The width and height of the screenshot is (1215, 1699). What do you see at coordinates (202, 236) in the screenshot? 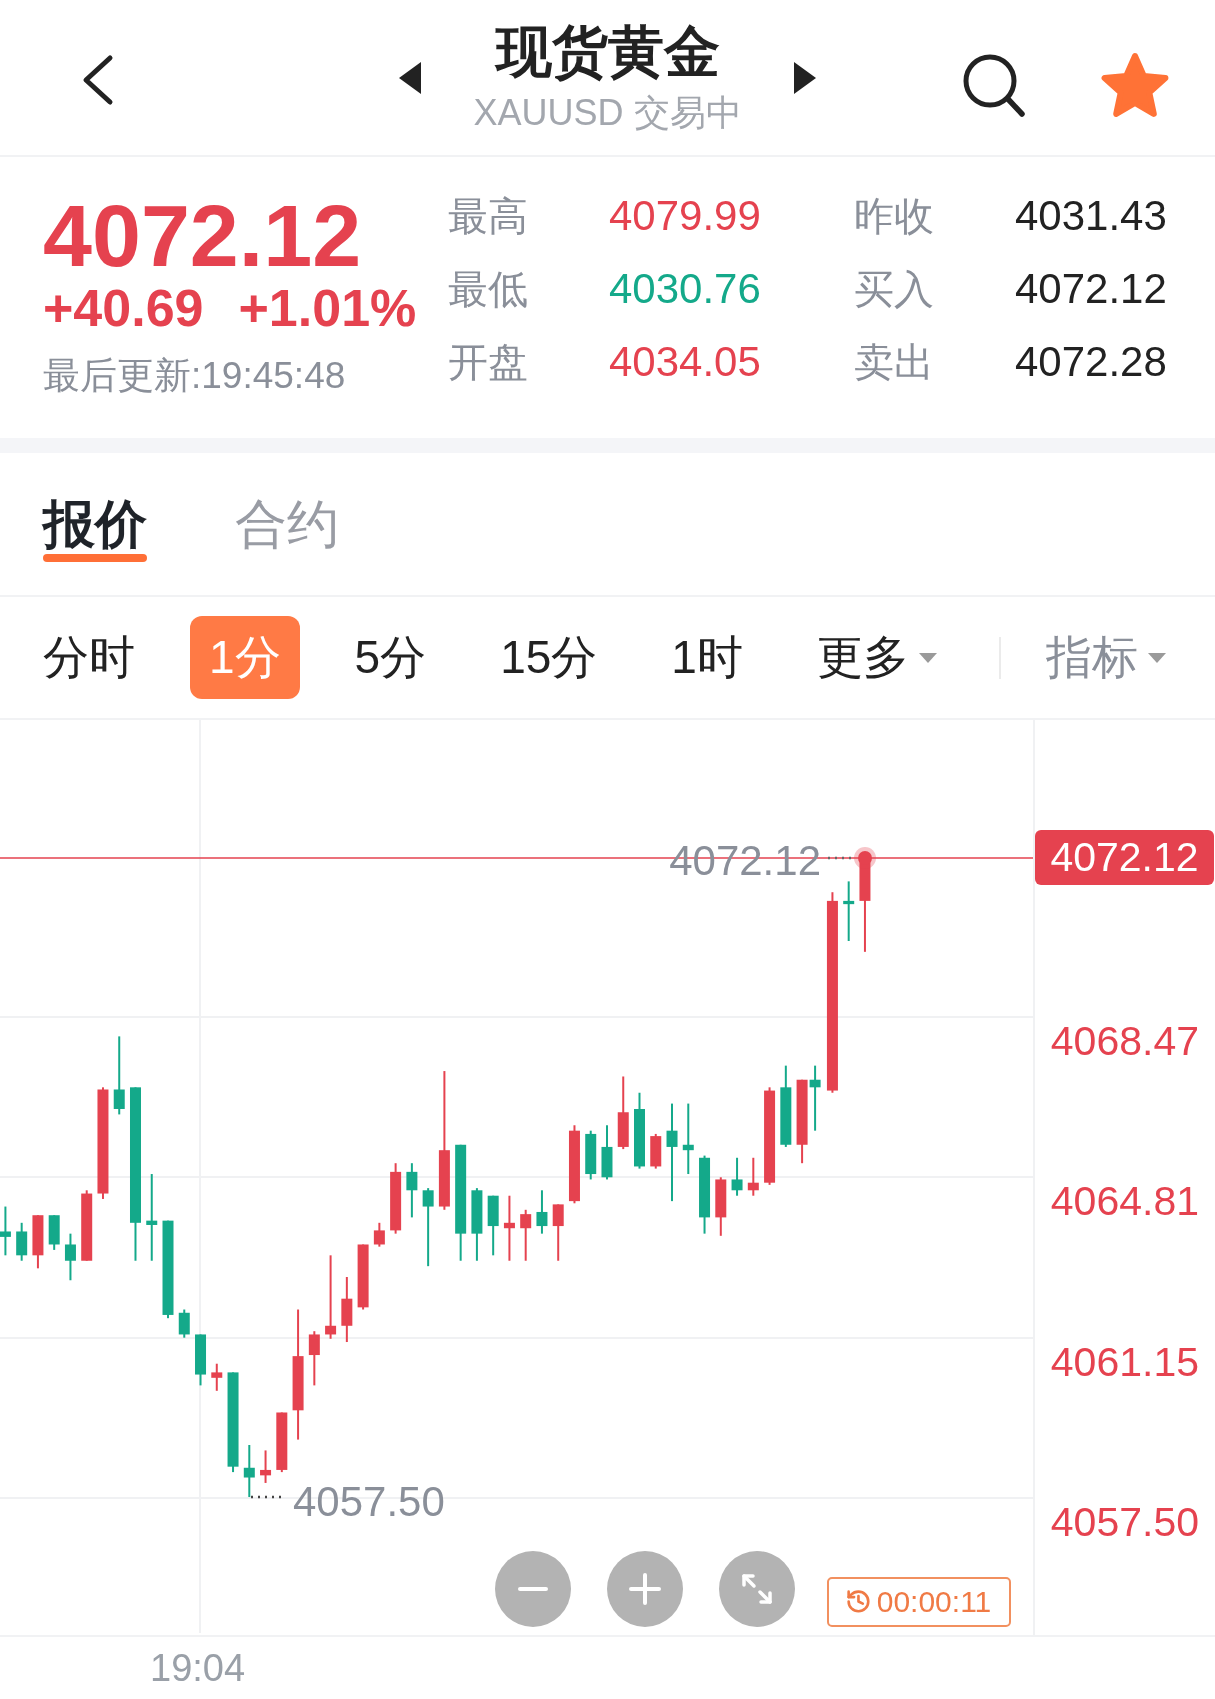
I see `last-price: 4072.12` at bounding box center [202, 236].